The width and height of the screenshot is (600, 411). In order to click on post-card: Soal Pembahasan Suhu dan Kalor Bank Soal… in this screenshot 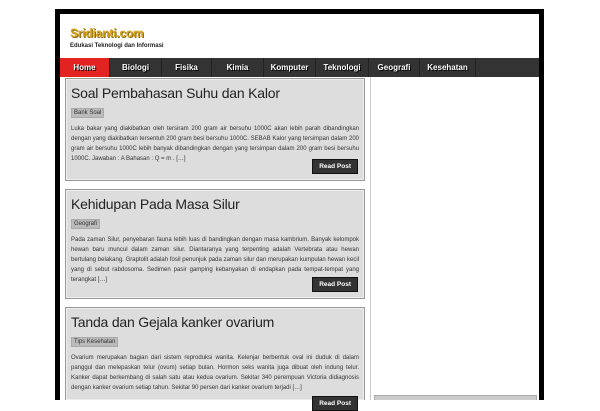, I will do `click(215, 129)`.